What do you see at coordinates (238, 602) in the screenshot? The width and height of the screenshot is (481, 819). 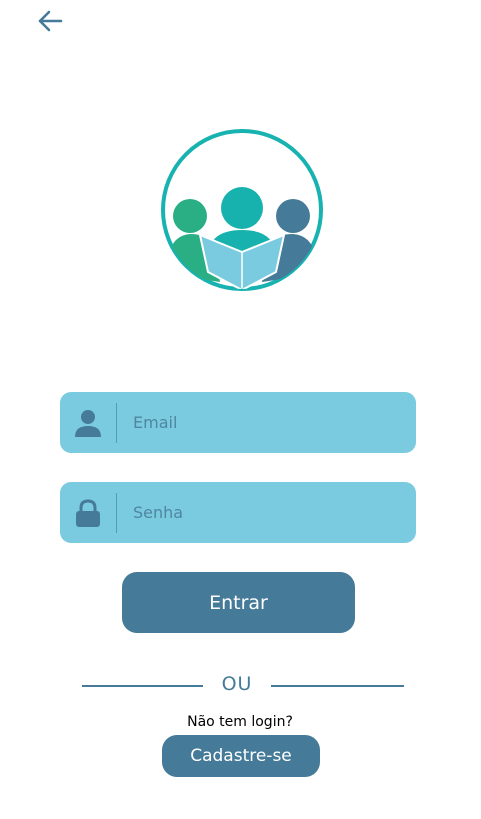 I see `login-button: Entrar` at bounding box center [238, 602].